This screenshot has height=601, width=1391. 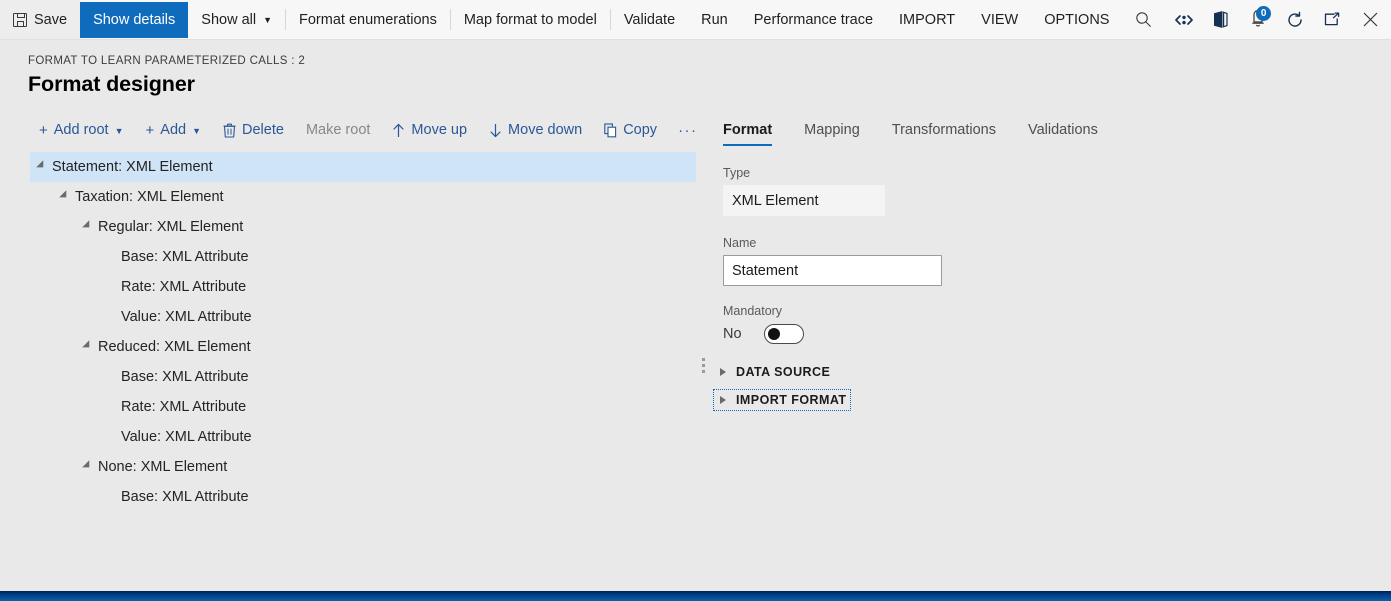 What do you see at coordinates (368, 19) in the screenshot?
I see `format-enumerations-button: Format enumerations` at bounding box center [368, 19].